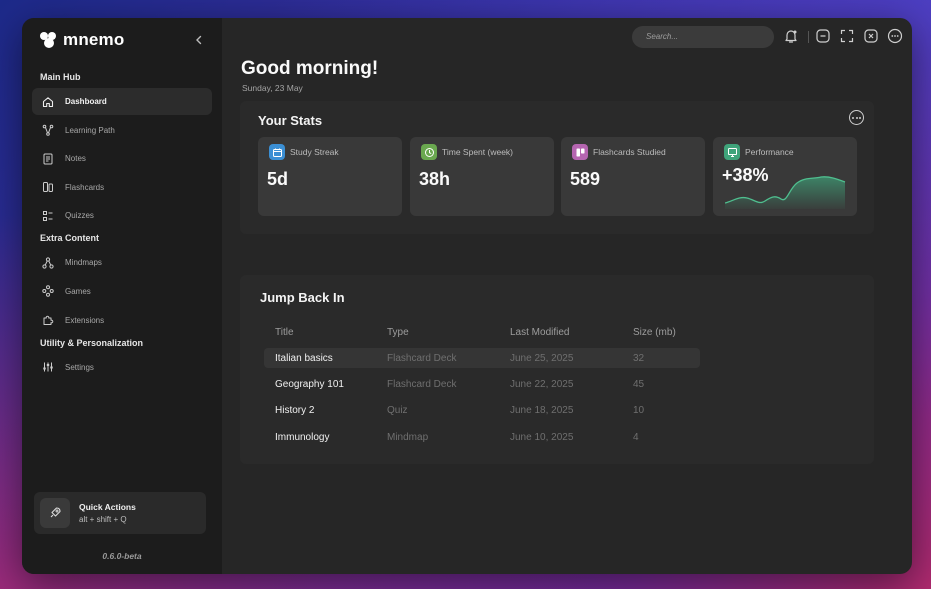 Image resolution: width=931 pixels, height=589 pixels. I want to click on stat-value: 38h, so click(435, 179).